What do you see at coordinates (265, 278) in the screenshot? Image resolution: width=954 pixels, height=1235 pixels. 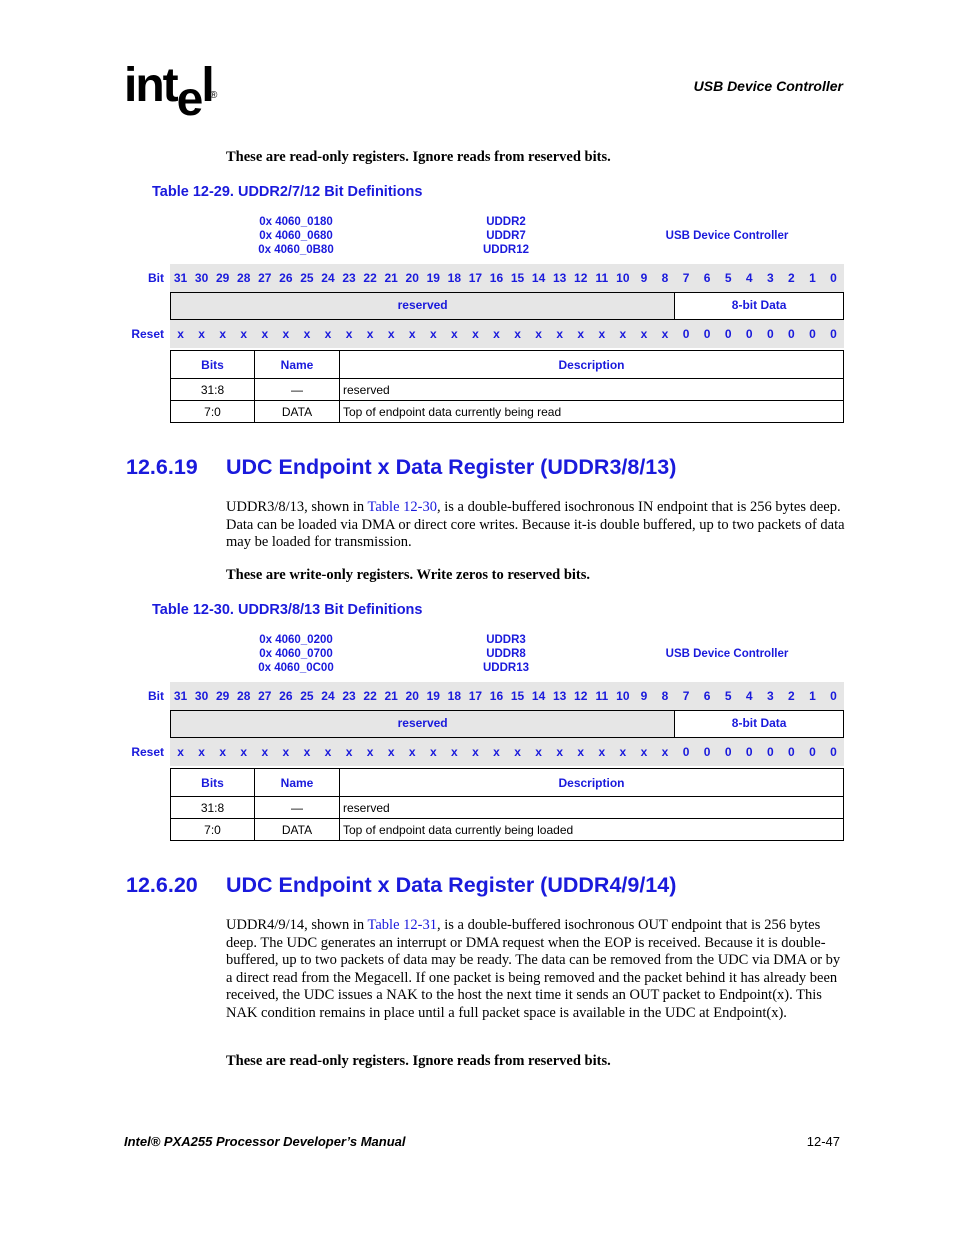 I see `bit-number: 27` at bounding box center [265, 278].